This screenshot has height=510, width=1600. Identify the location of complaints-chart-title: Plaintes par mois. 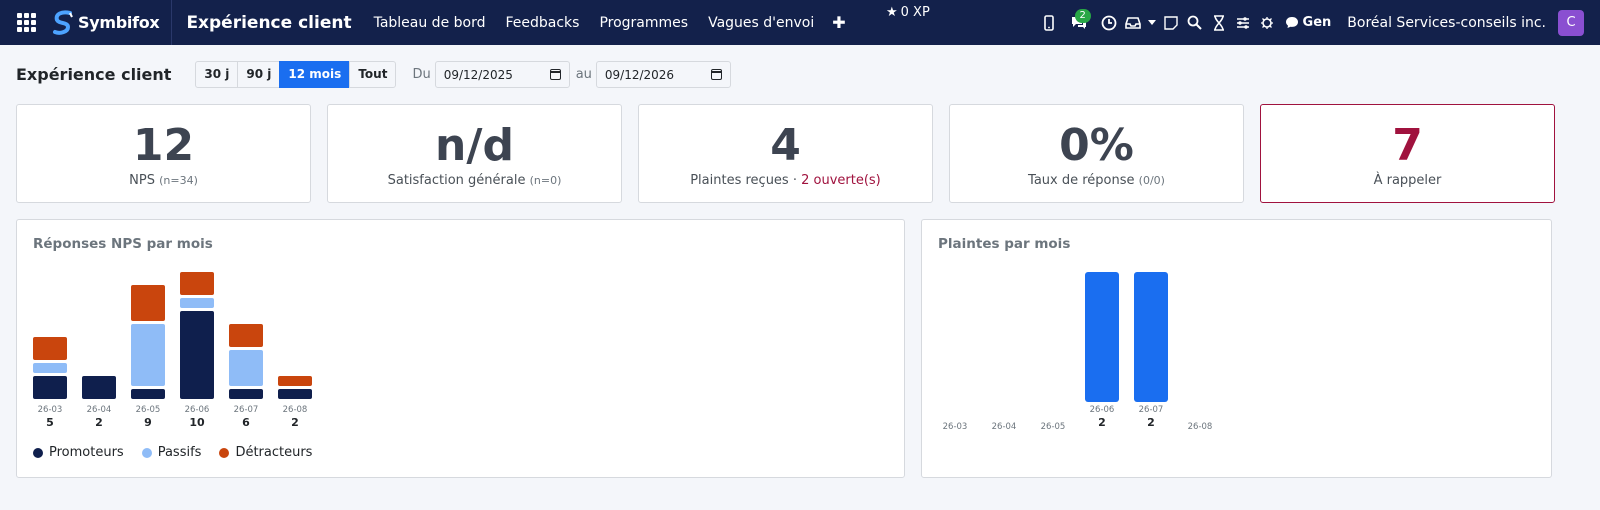
(1004, 244).